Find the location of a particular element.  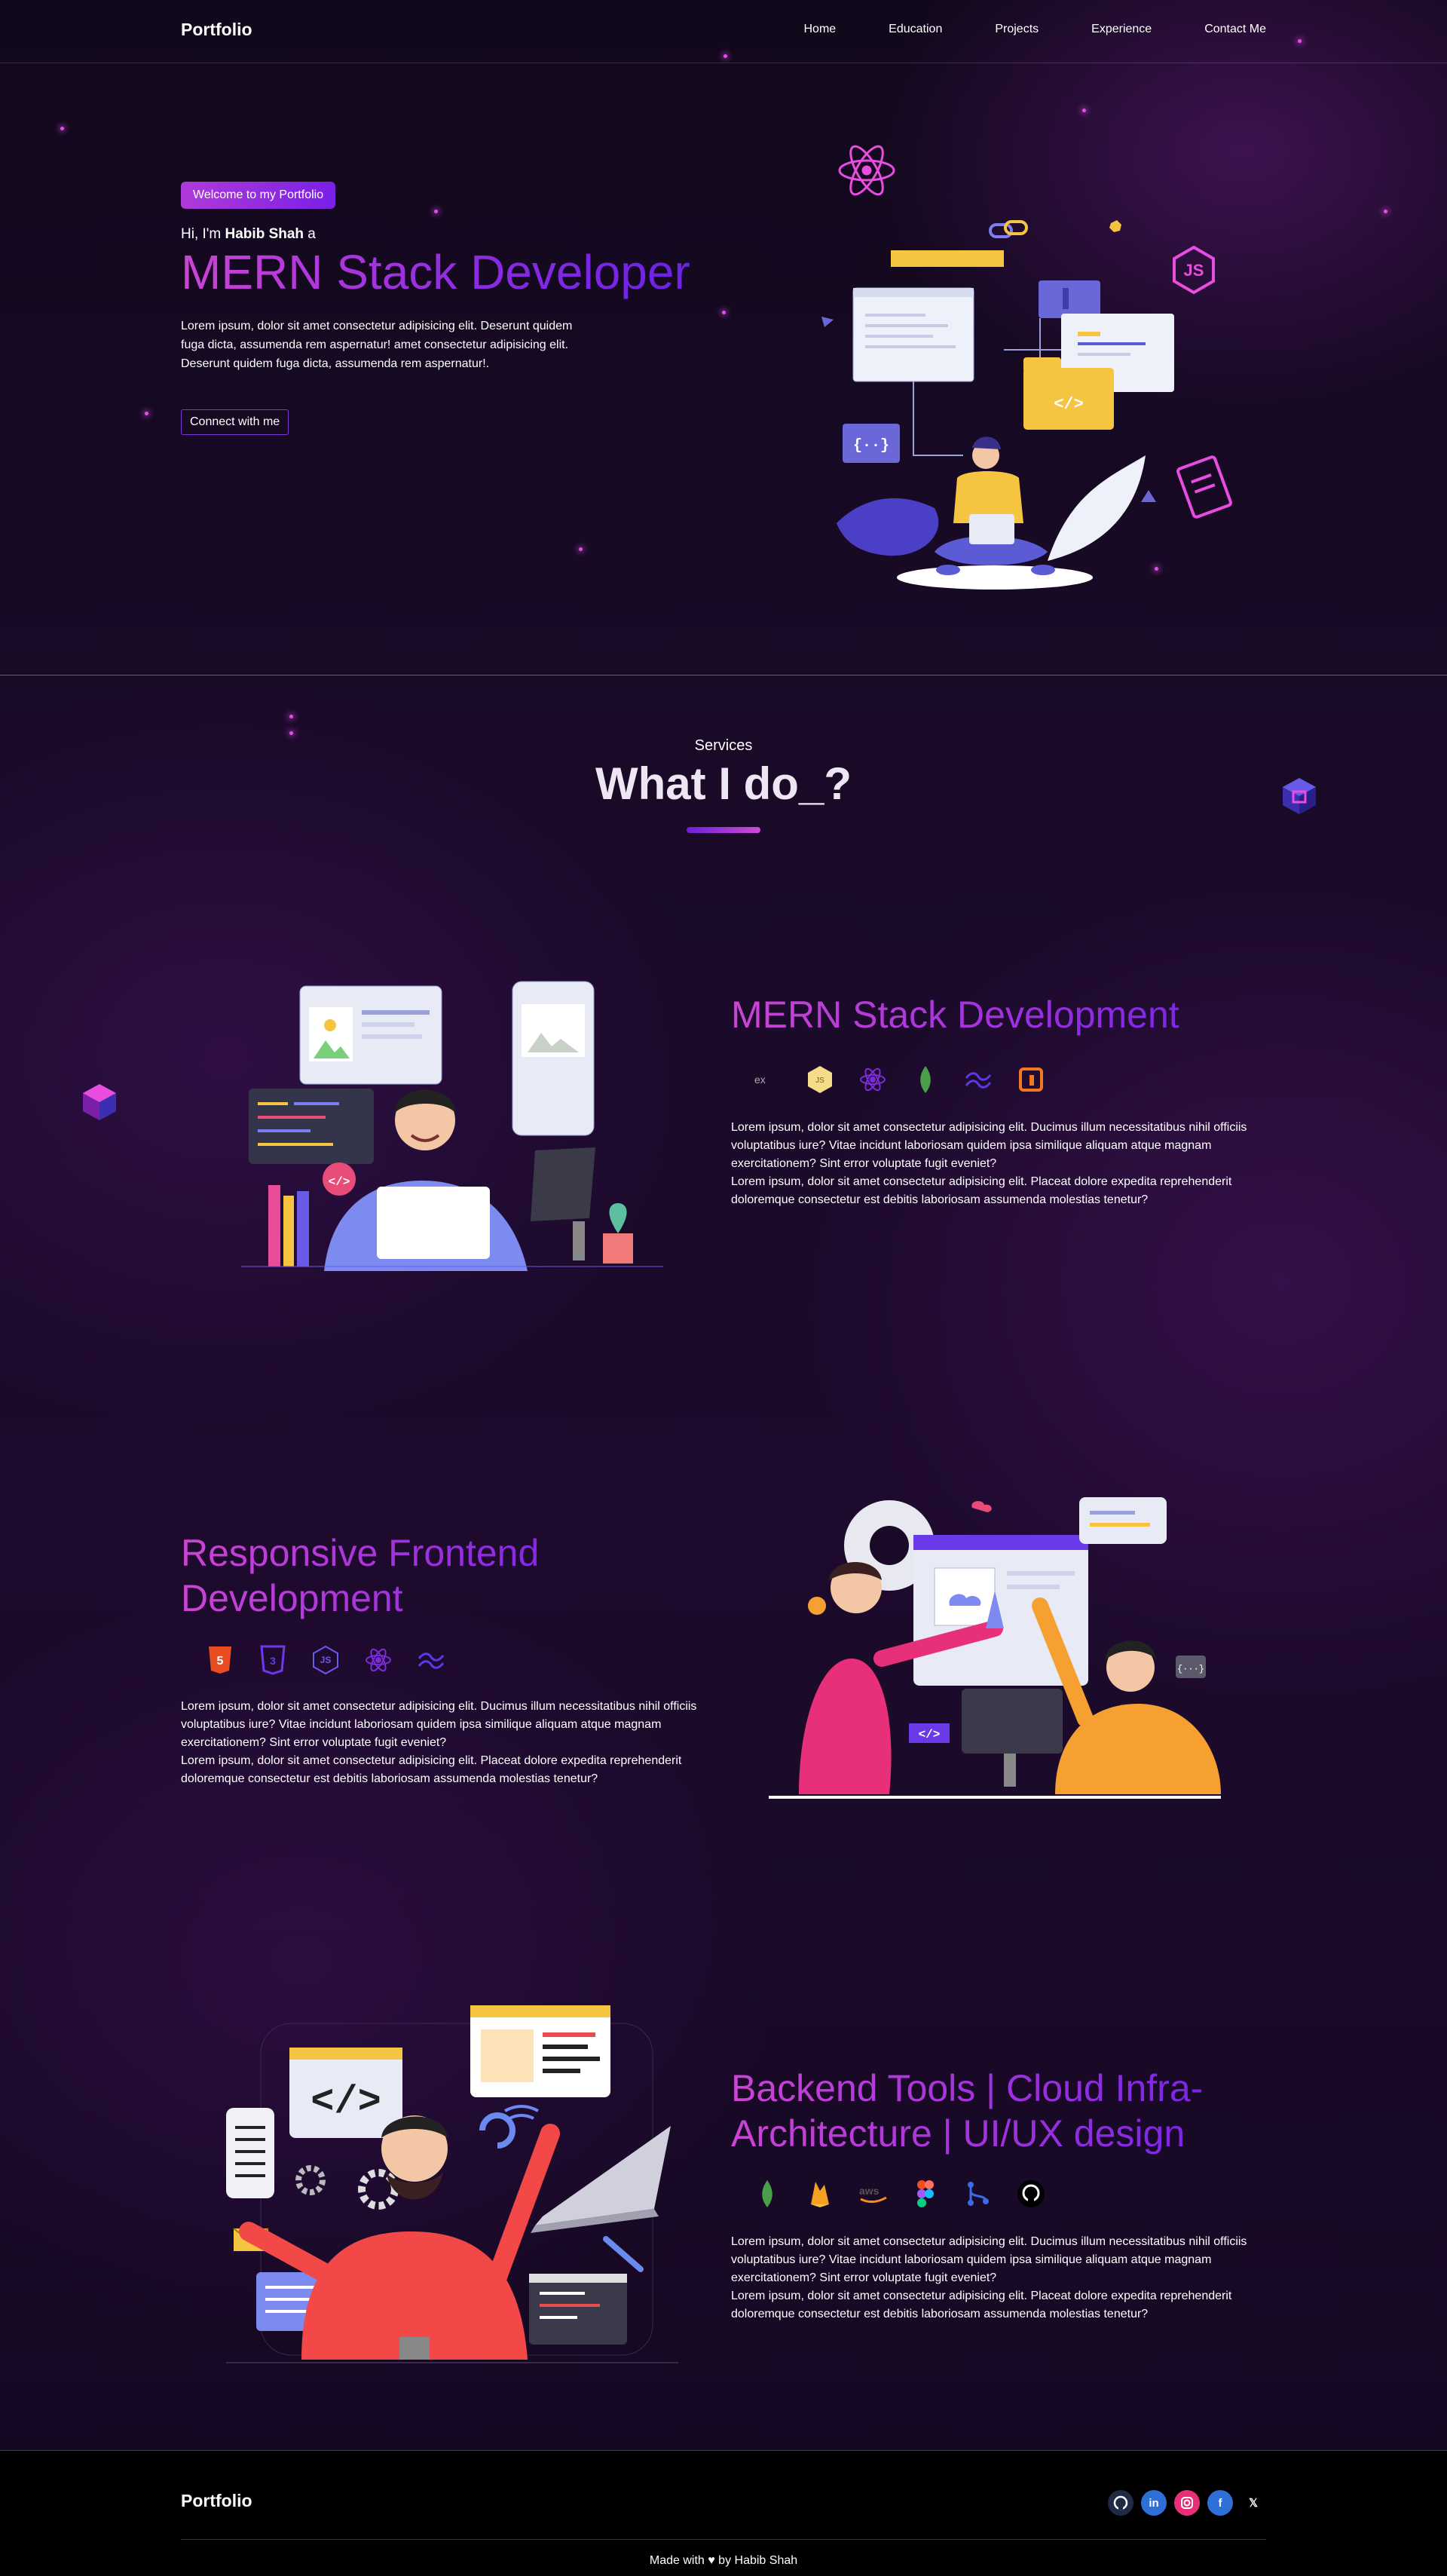

hero-title: MERN Stack Developer is located at coordinates (436, 272).